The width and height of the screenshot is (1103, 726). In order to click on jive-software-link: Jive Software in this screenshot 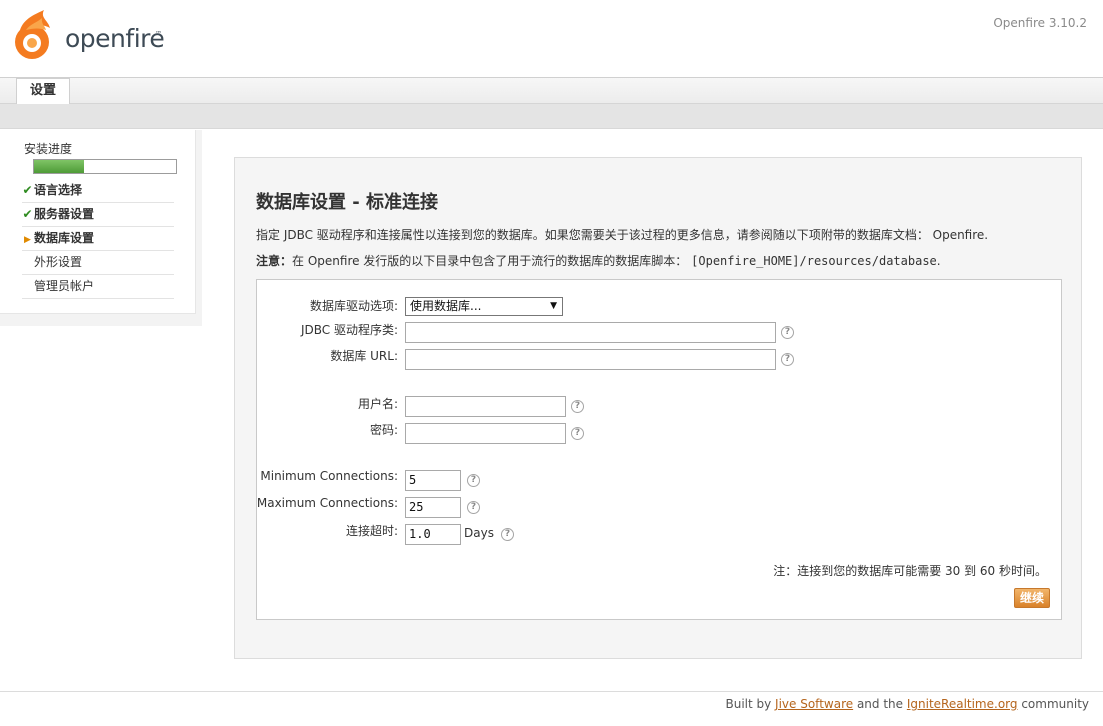, I will do `click(814, 704)`.